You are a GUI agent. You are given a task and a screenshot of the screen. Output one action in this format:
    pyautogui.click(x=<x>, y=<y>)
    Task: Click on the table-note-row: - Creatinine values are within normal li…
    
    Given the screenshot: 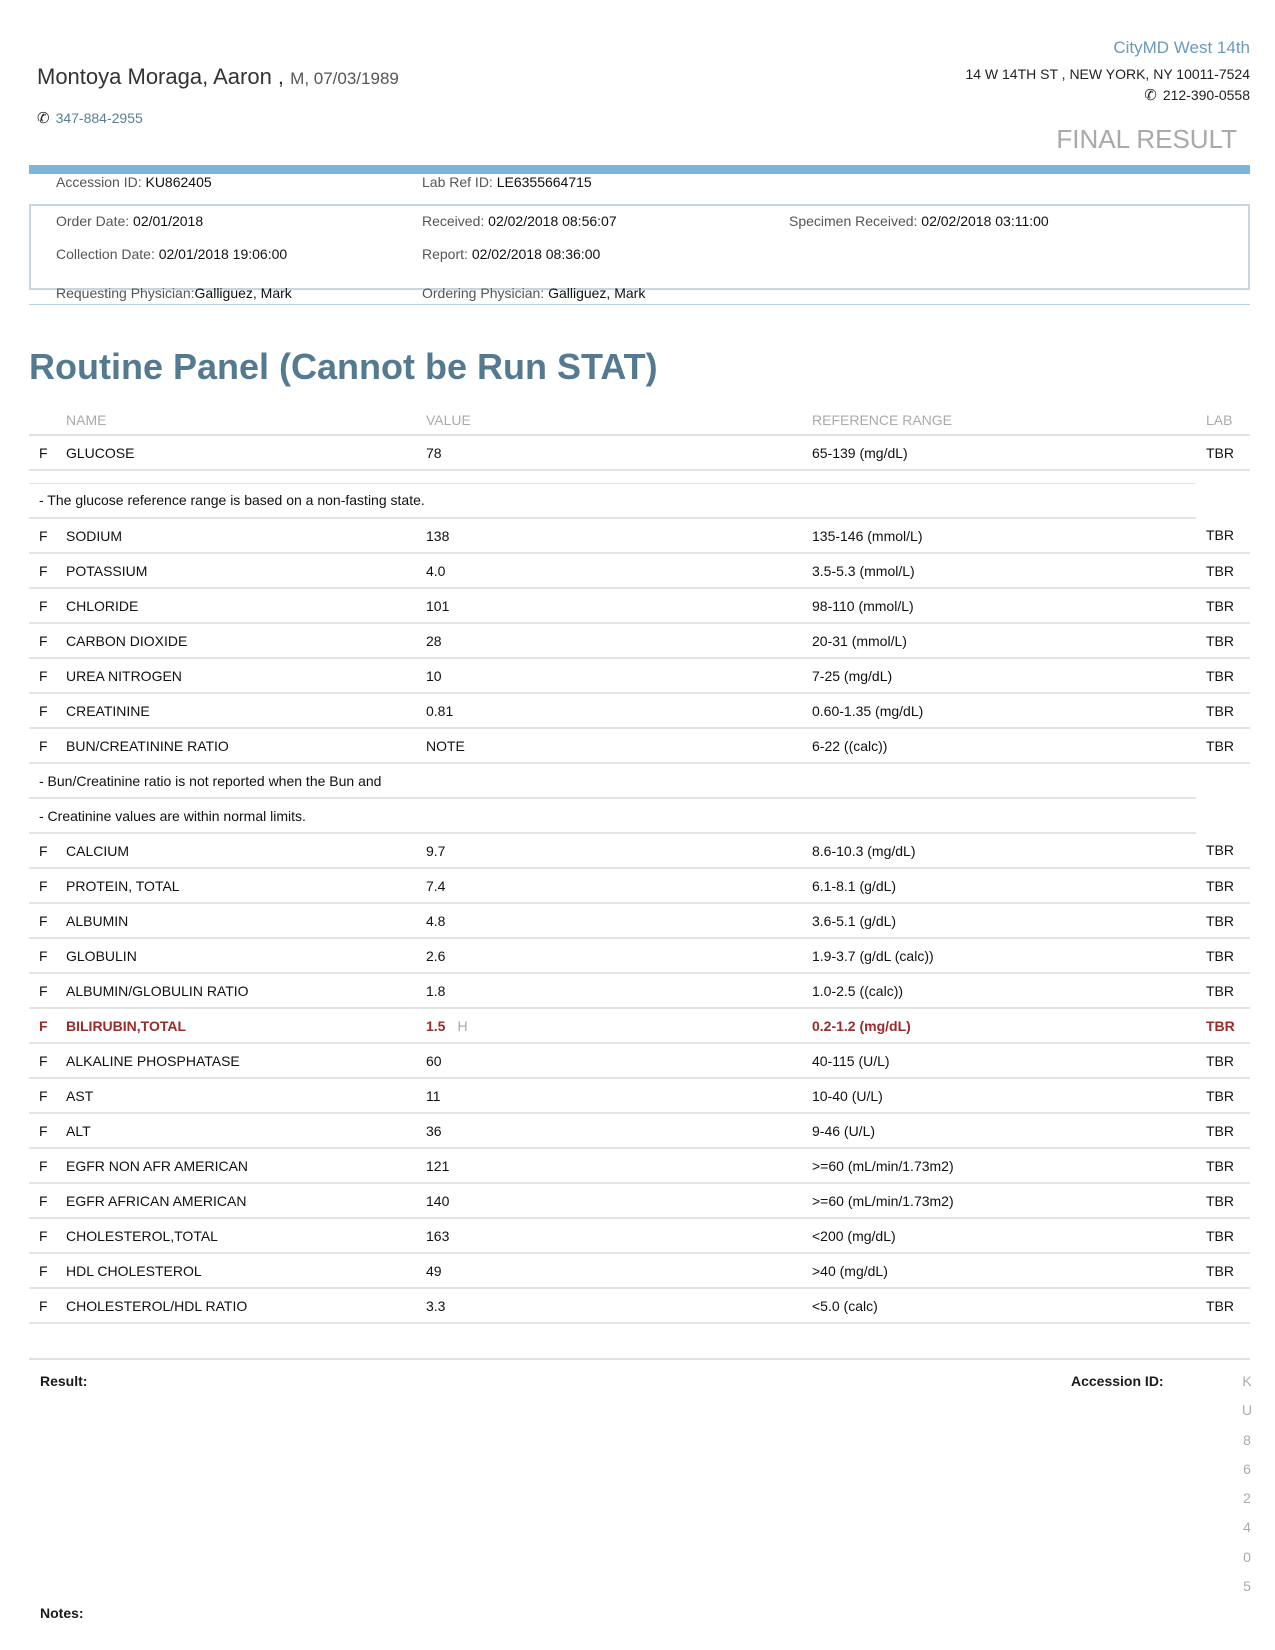 What is the action you would take?
    pyautogui.click(x=639, y=816)
    